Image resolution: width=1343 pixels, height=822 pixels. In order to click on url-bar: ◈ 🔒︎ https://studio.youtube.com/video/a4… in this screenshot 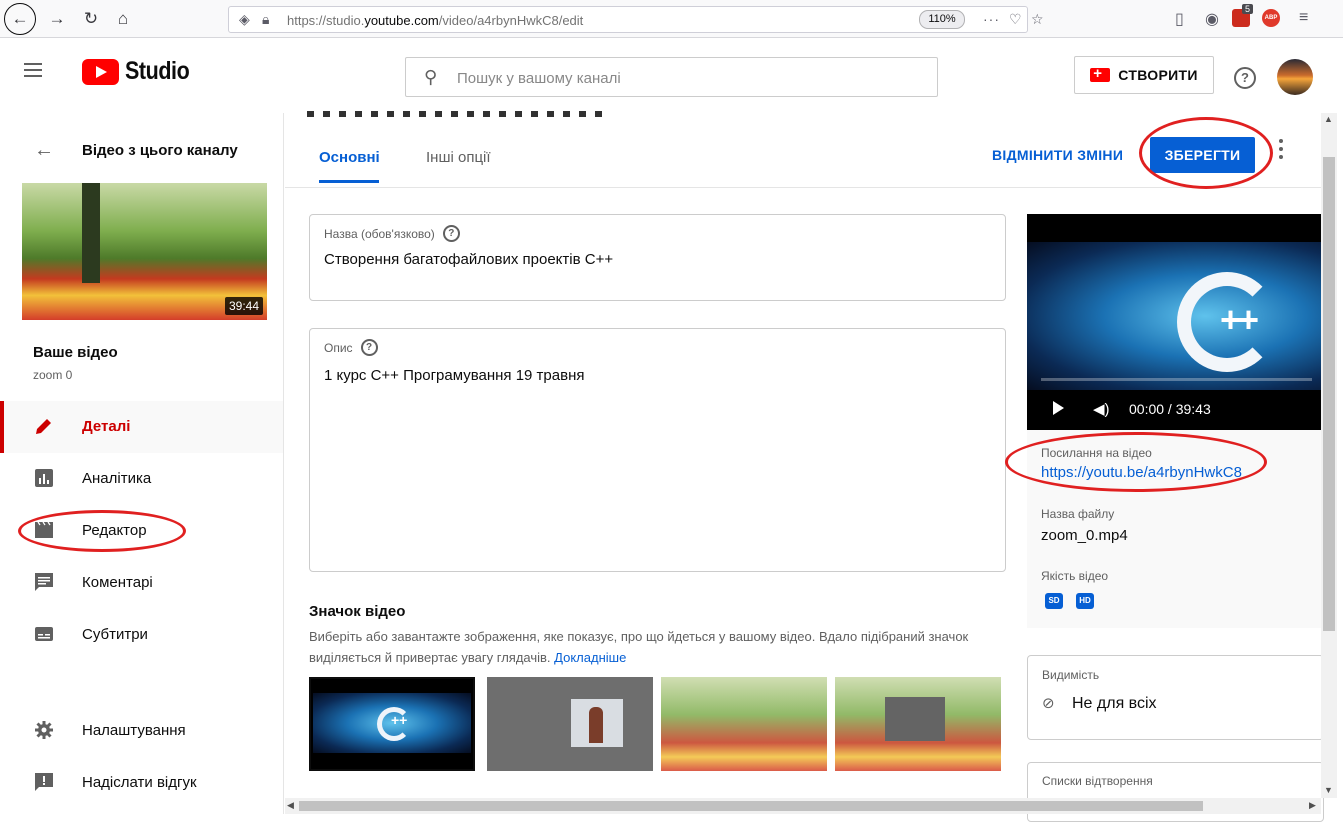, I will do `click(636, 19)`.